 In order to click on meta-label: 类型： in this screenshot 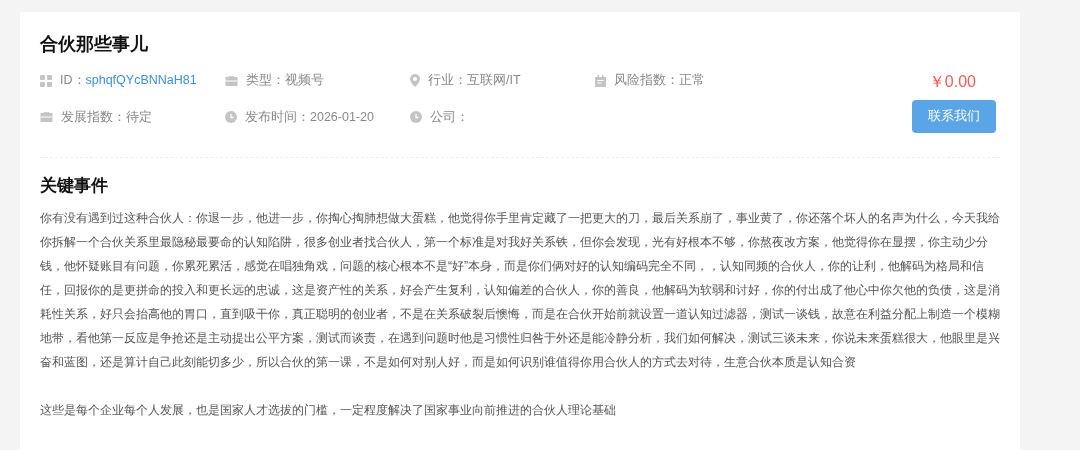, I will do `click(265, 81)`.